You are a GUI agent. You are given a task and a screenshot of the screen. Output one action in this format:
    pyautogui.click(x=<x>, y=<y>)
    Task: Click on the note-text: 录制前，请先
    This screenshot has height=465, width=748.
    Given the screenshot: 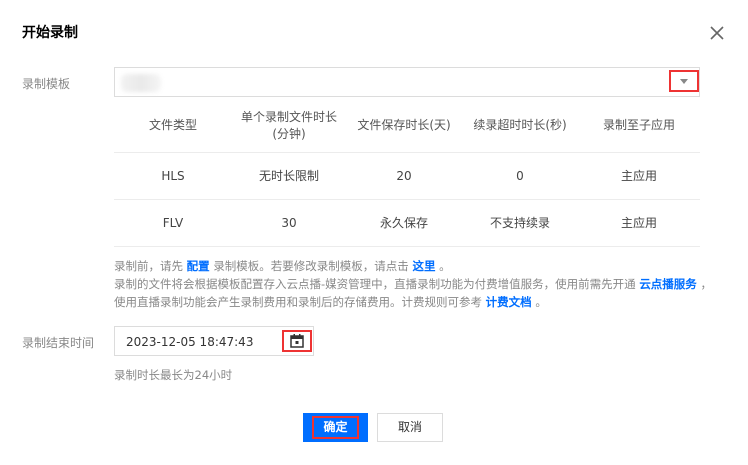 What is the action you would take?
    pyautogui.click(x=148, y=266)
    